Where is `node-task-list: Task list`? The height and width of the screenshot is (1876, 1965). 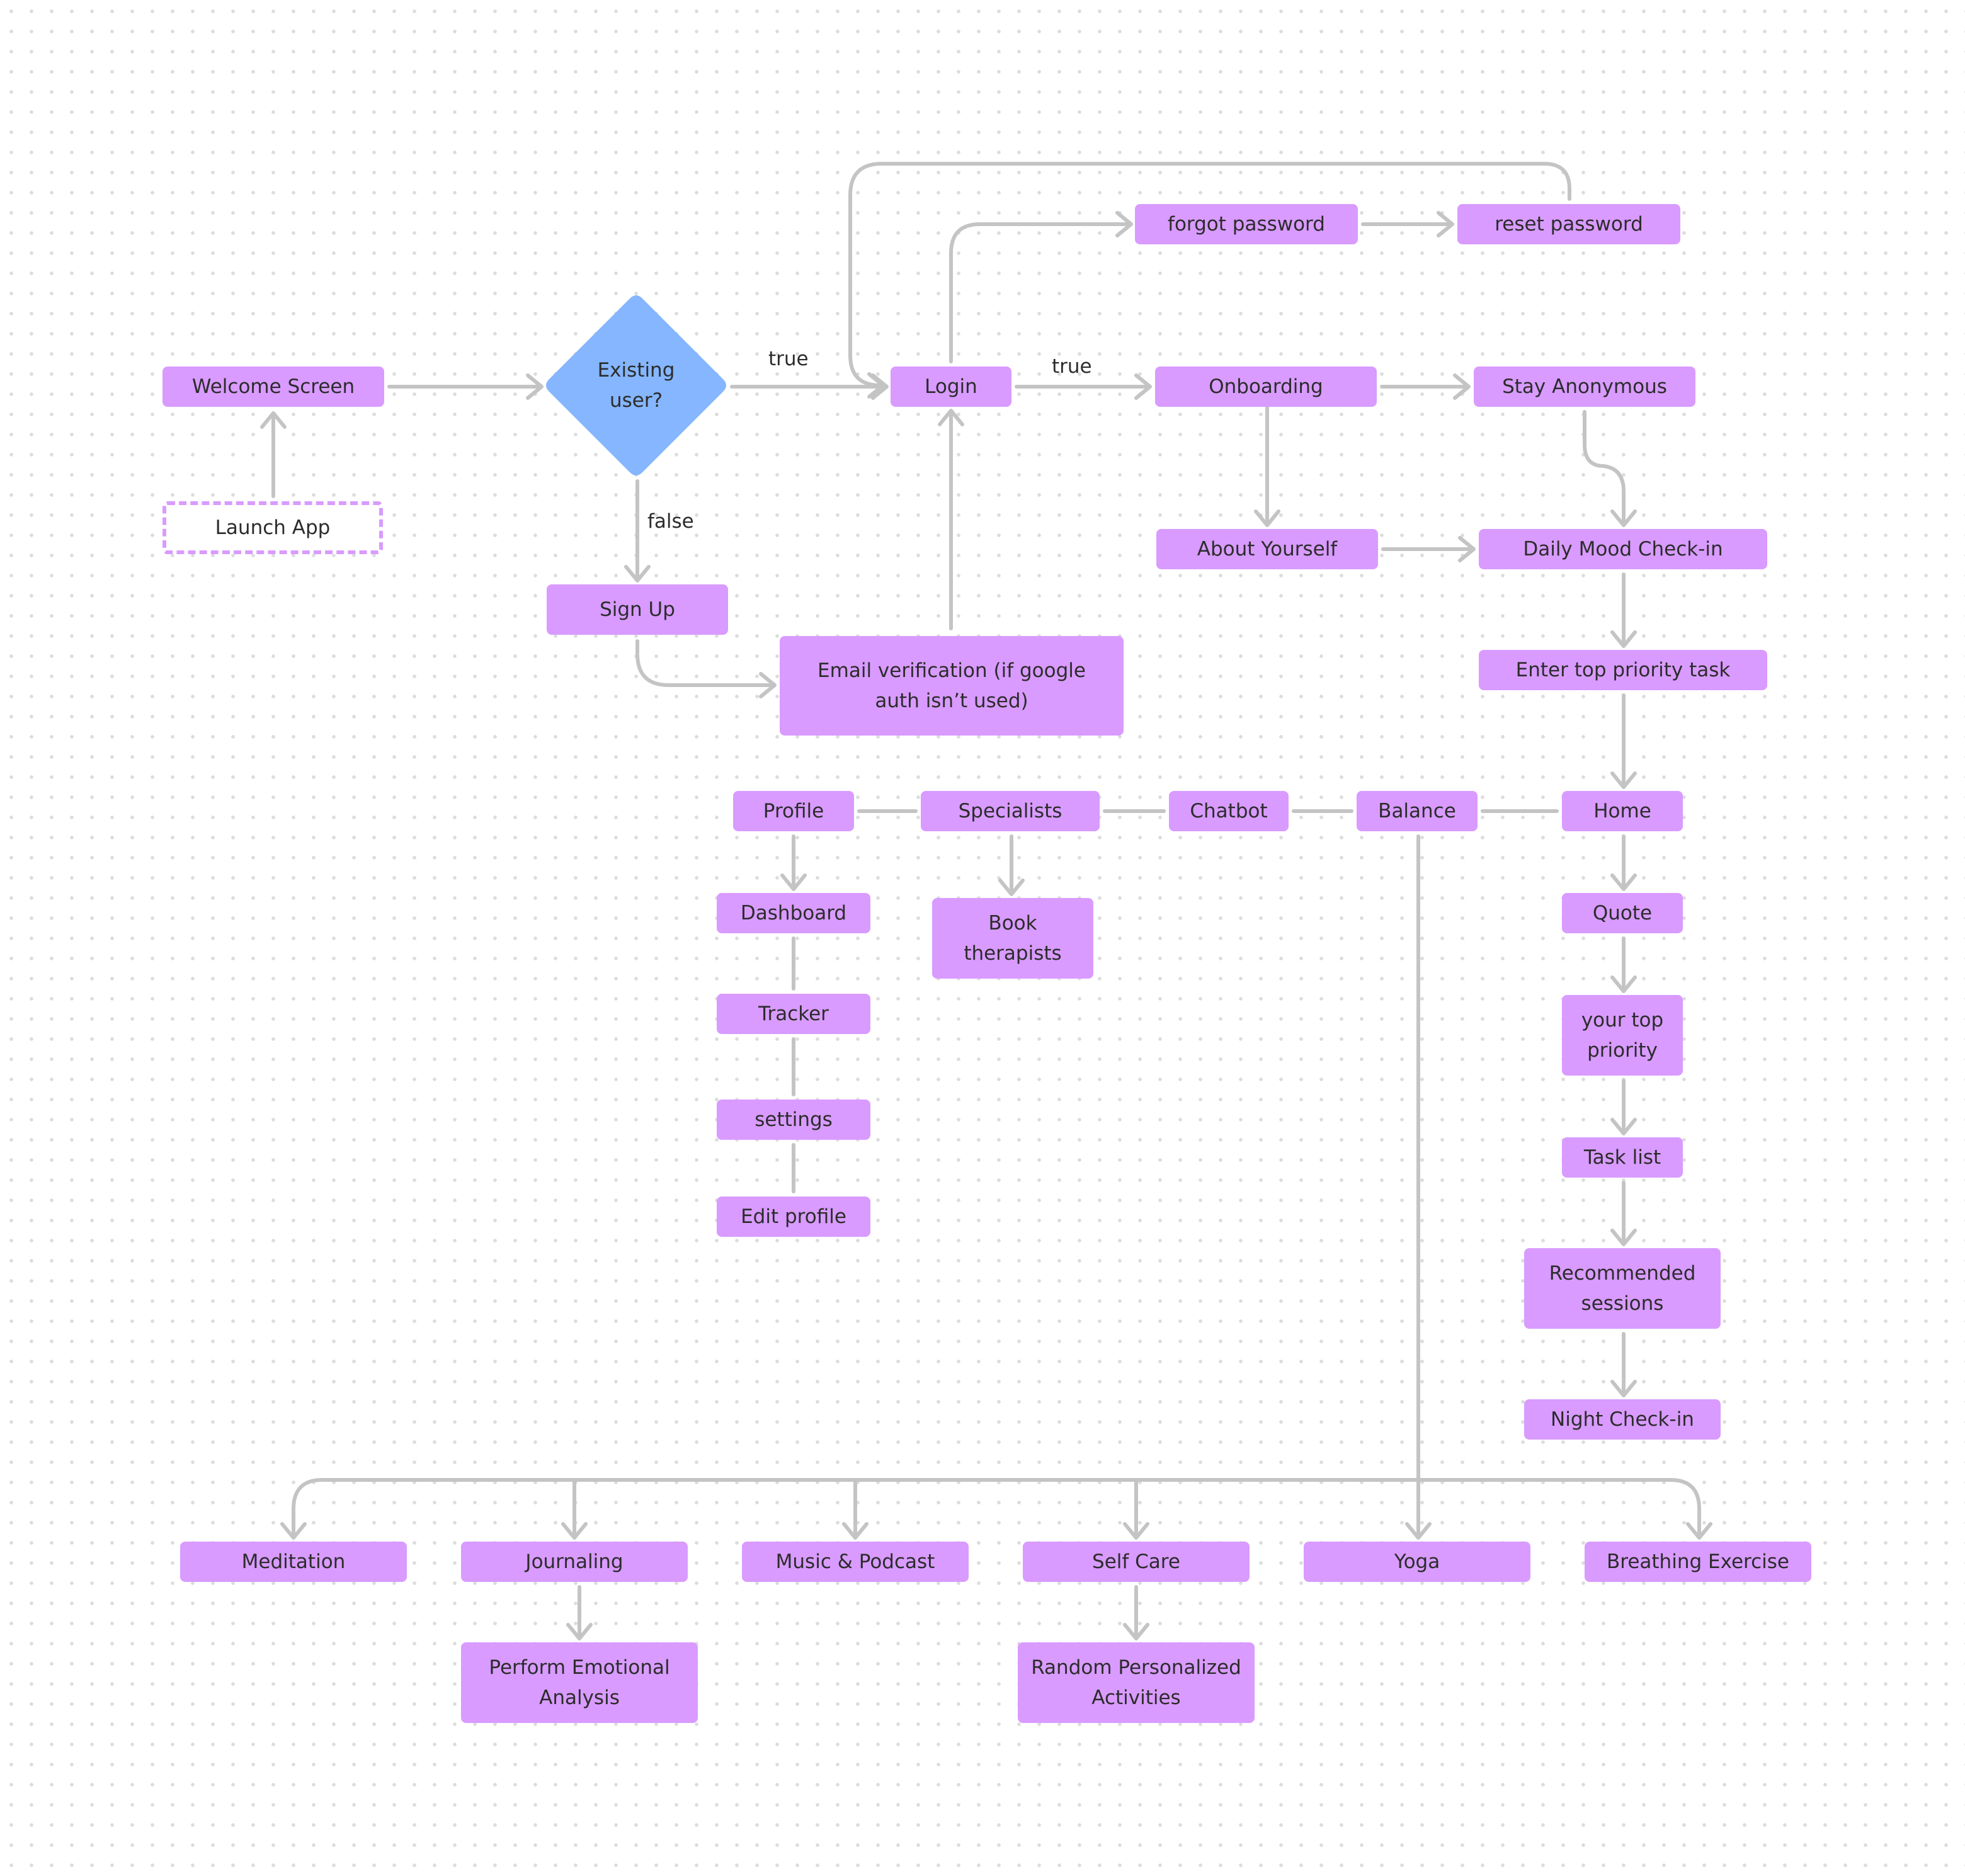 node-task-list: Task list is located at coordinates (1622, 1157).